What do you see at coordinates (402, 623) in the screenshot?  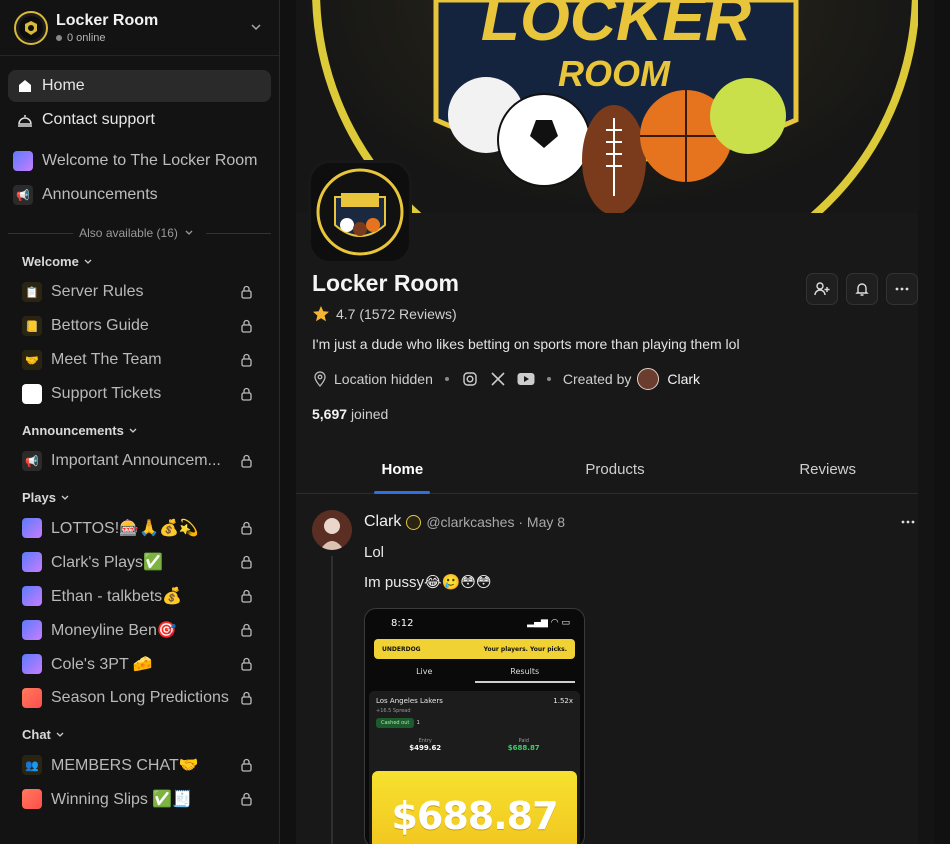 I see `phone-time: 8:12` at bounding box center [402, 623].